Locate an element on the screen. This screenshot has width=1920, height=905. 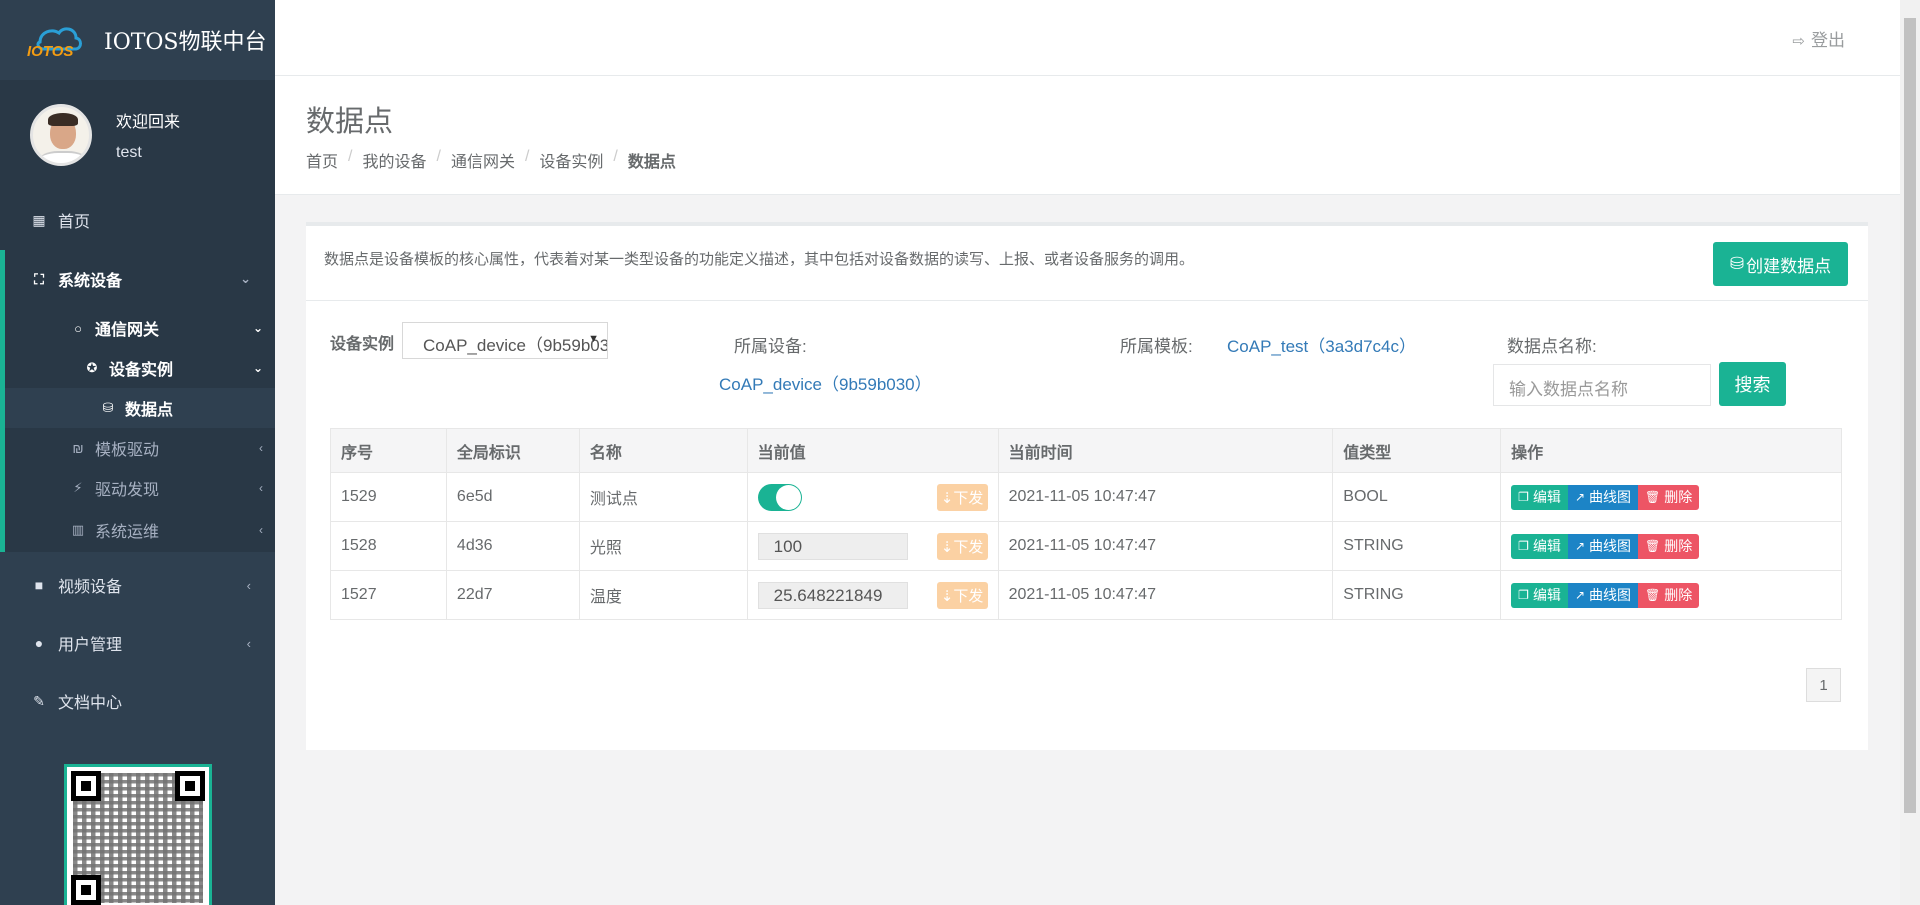
empire-icon: ✪ is located at coordinates (92, 367).